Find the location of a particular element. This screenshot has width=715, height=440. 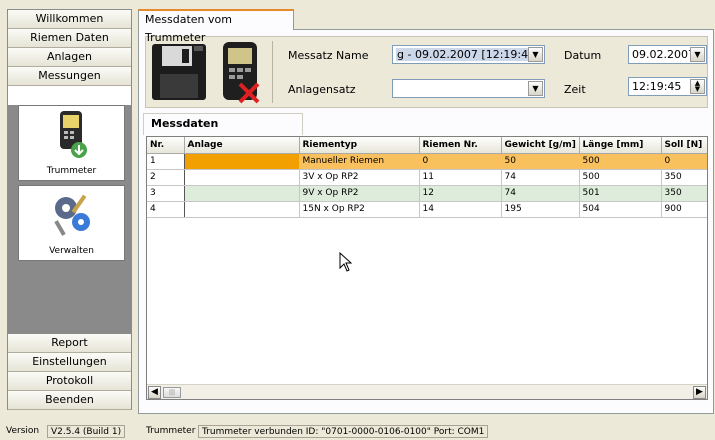

column-header-laenge: Länge [mm] is located at coordinates (620, 145).